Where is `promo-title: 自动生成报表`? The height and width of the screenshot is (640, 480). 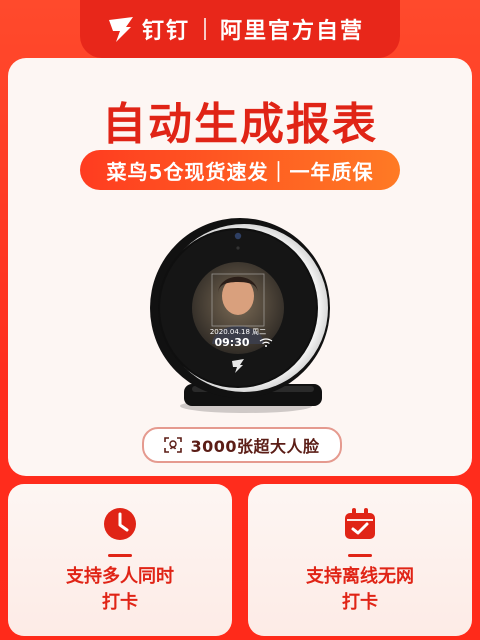
promo-title: 自动生成报表 is located at coordinates (240, 124).